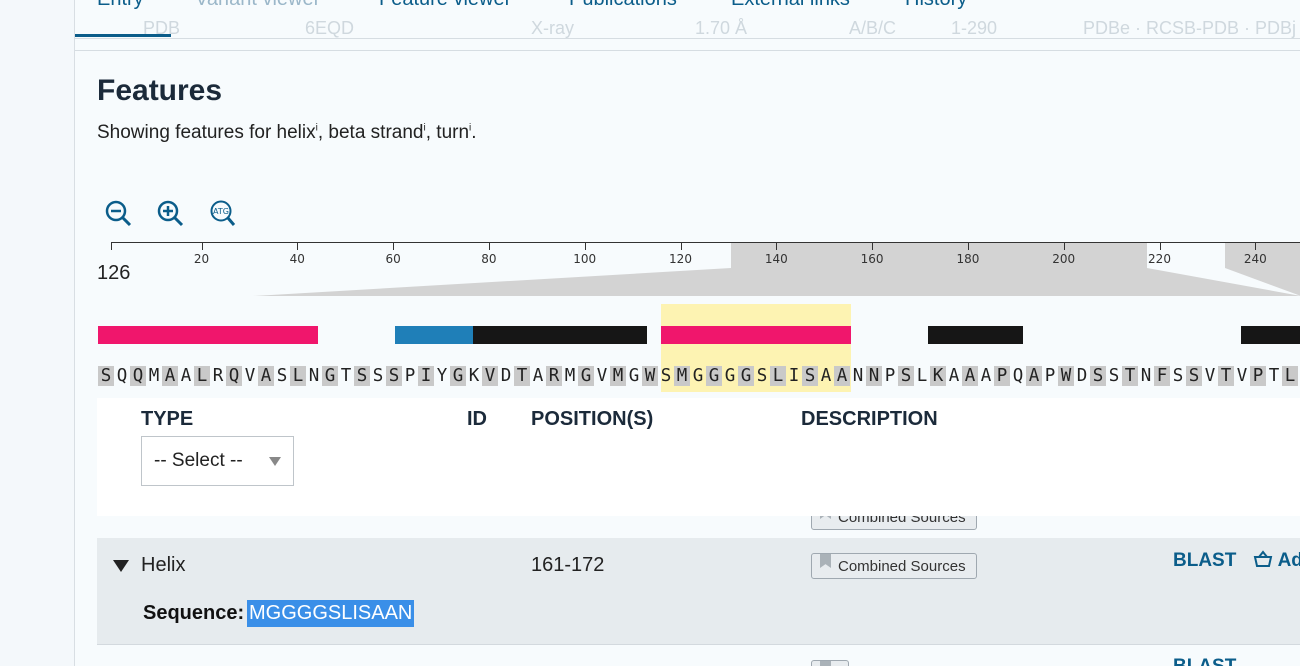 This screenshot has width=1300, height=666. I want to click on basket-icon, so click(1263, 558).